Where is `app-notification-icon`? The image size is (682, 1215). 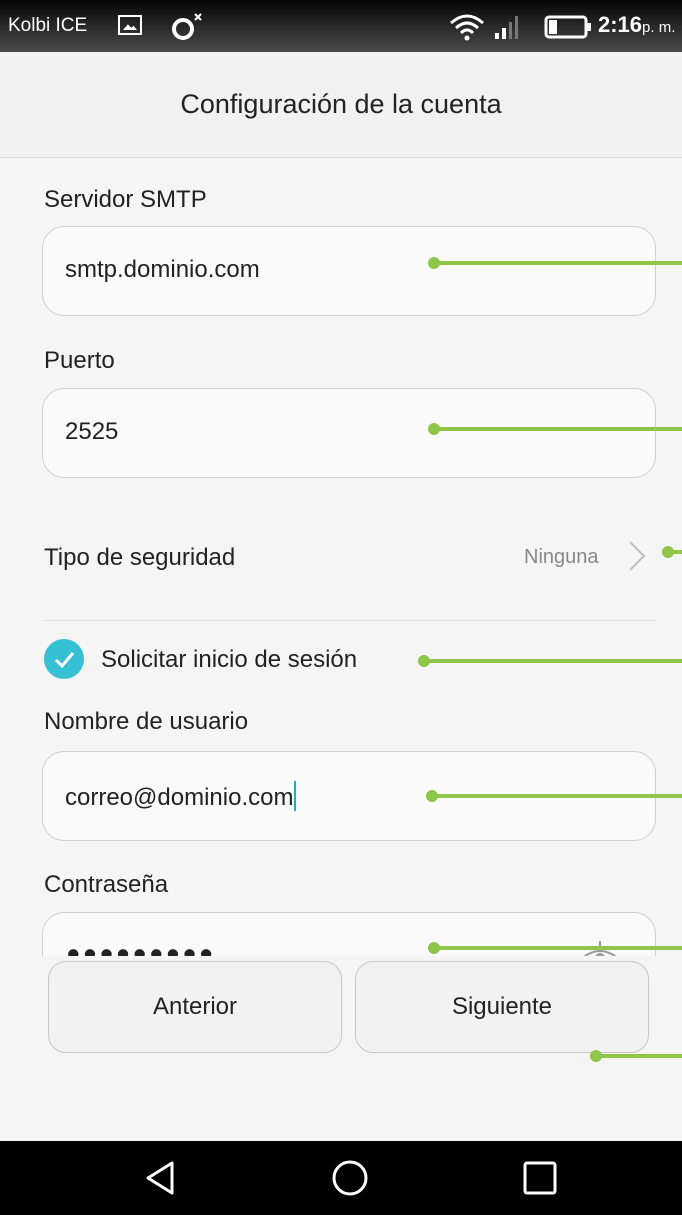
app-notification-icon is located at coordinates (187, 26).